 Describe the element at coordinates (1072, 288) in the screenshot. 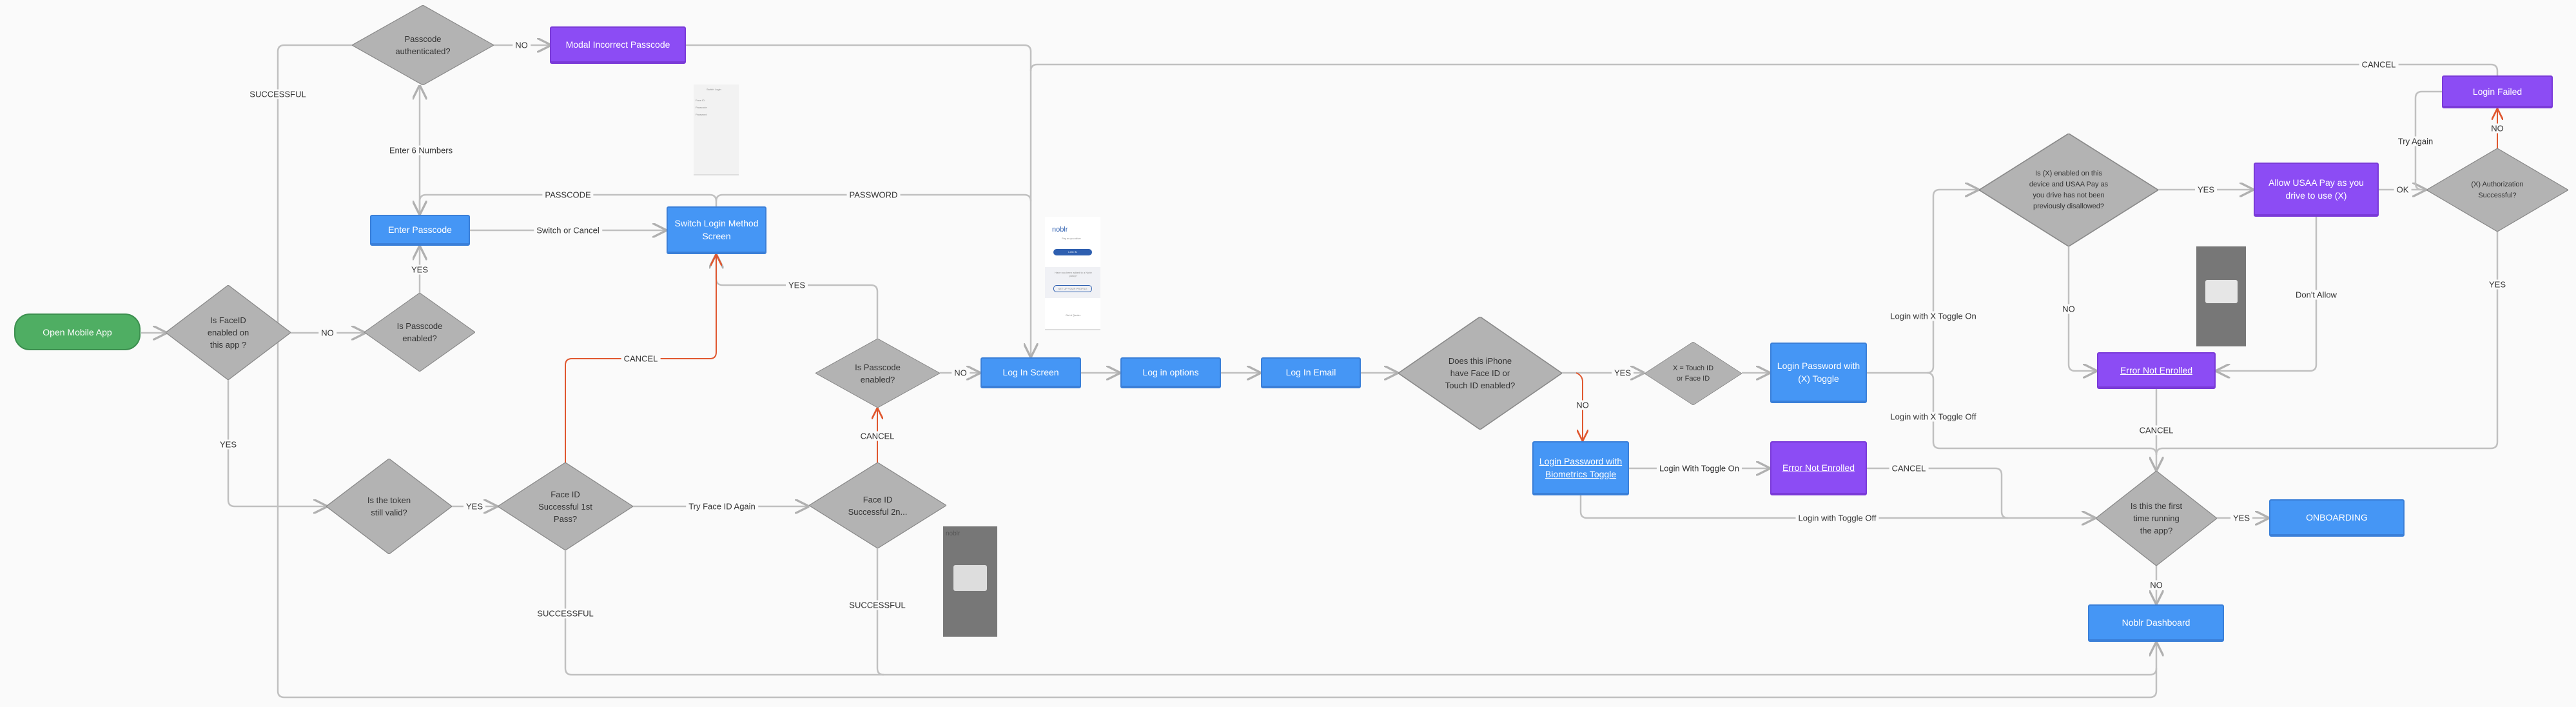

I see `setup-button: SET UP YOUR PROFILE` at that location.